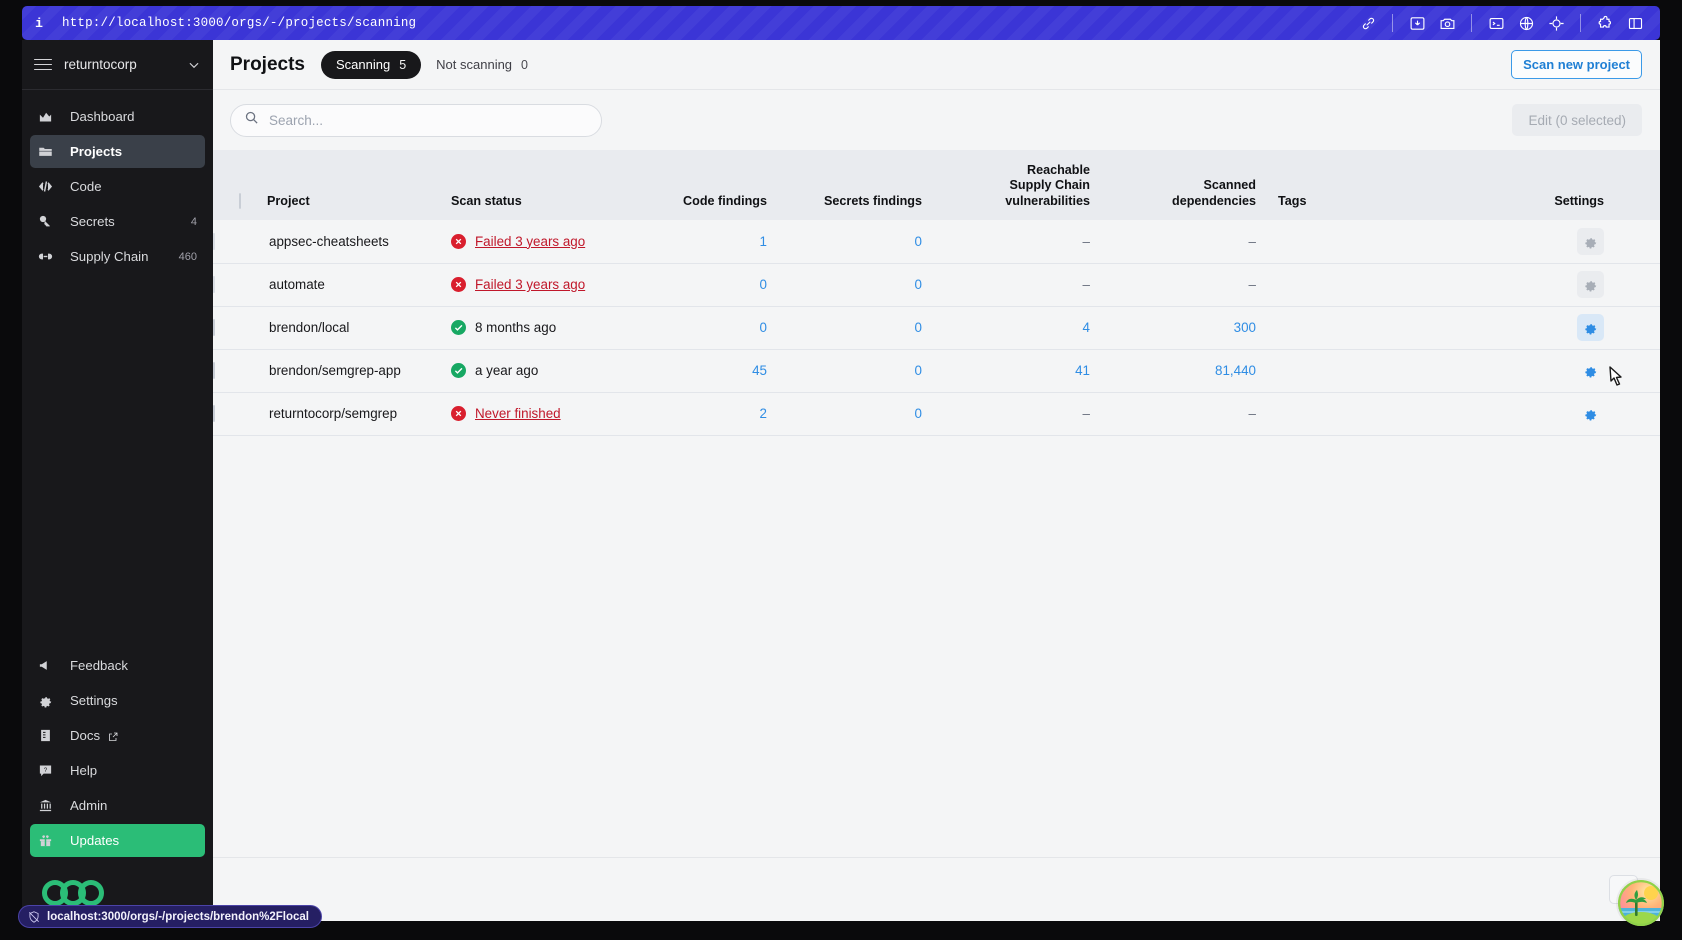  What do you see at coordinates (1058, 169) in the screenshot?
I see `header-reachable-line1: Reachable` at bounding box center [1058, 169].